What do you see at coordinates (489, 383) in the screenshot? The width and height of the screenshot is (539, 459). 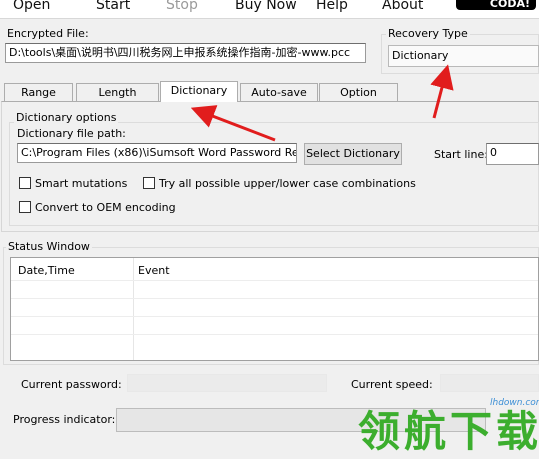 I see `current-speed-value` at bounding box center [489, 383].